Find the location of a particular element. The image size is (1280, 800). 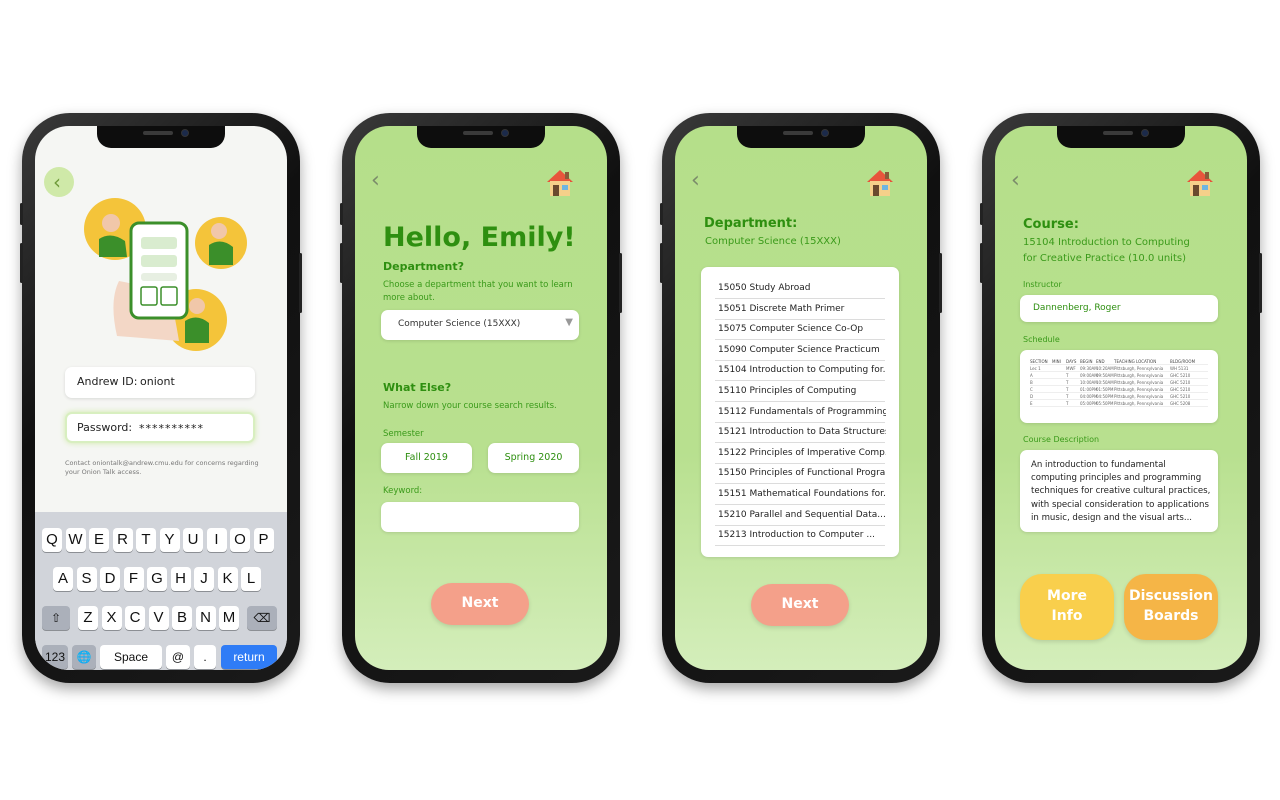

course-list-item: 15110 Principles of Computing is located at coordinates (800, 392).